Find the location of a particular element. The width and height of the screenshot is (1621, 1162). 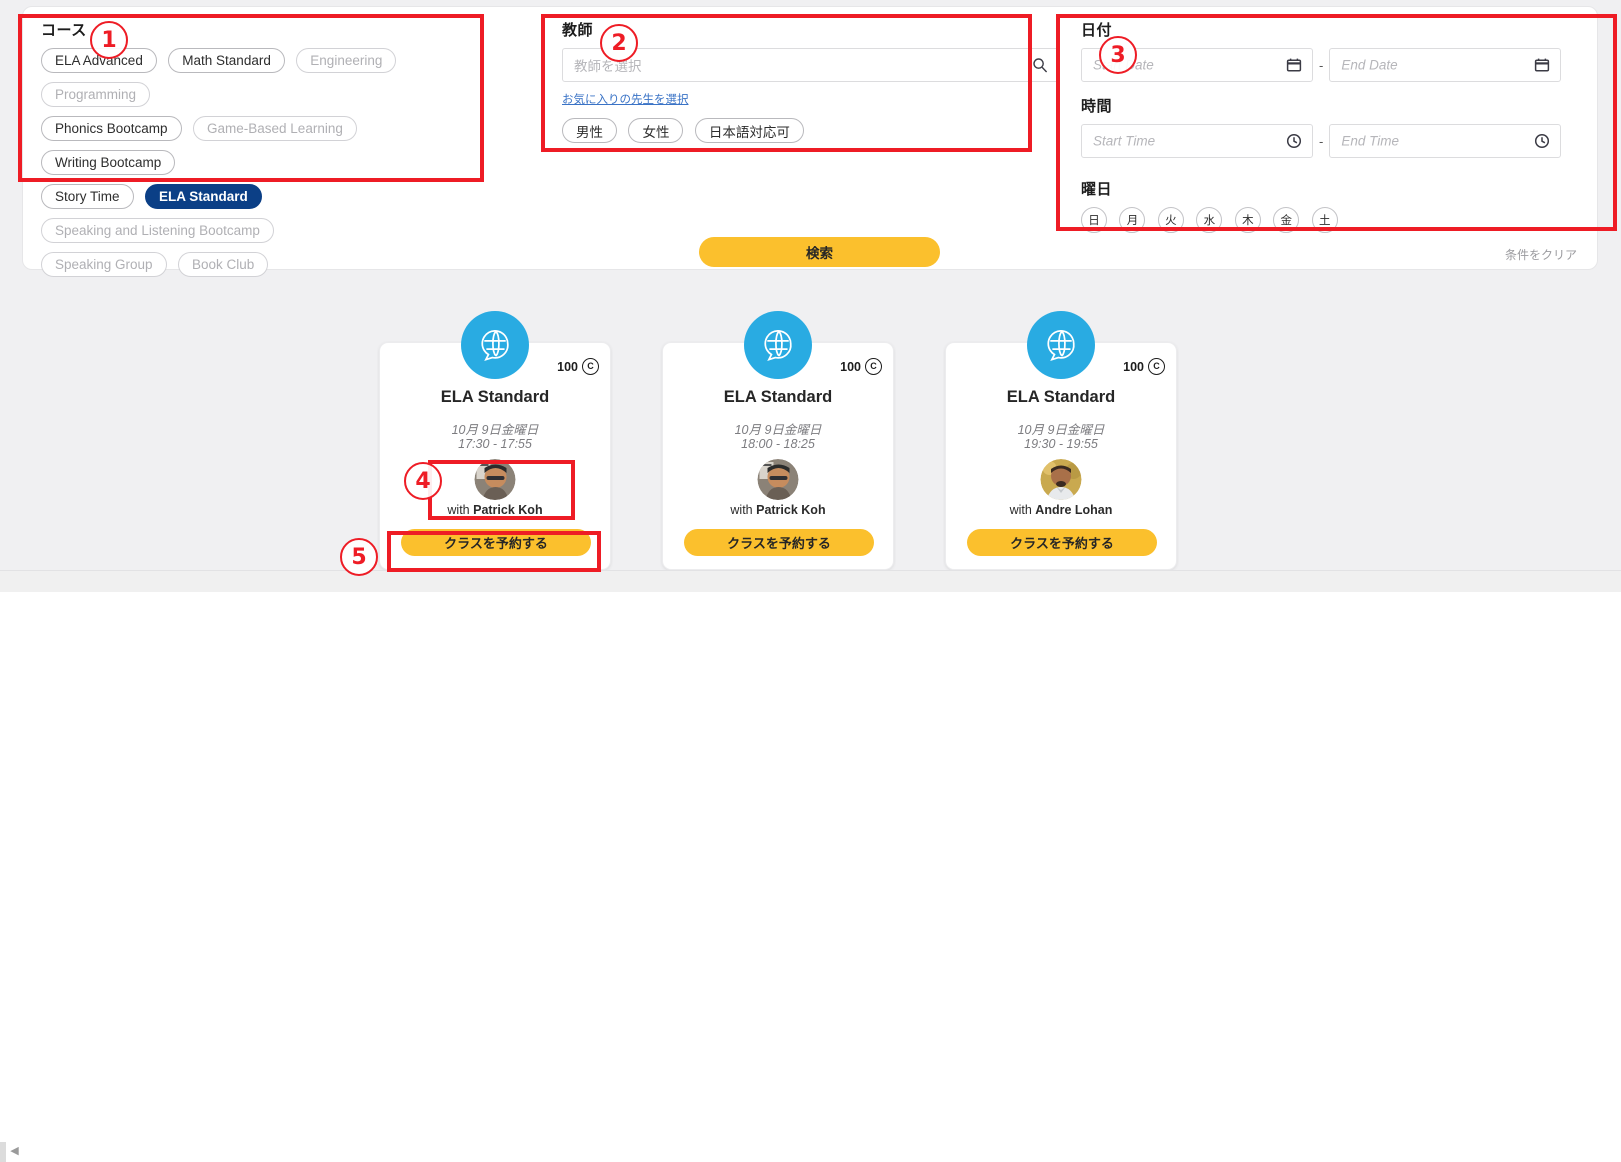

end-date-input: End Date is located at coordinates (1445, 65).